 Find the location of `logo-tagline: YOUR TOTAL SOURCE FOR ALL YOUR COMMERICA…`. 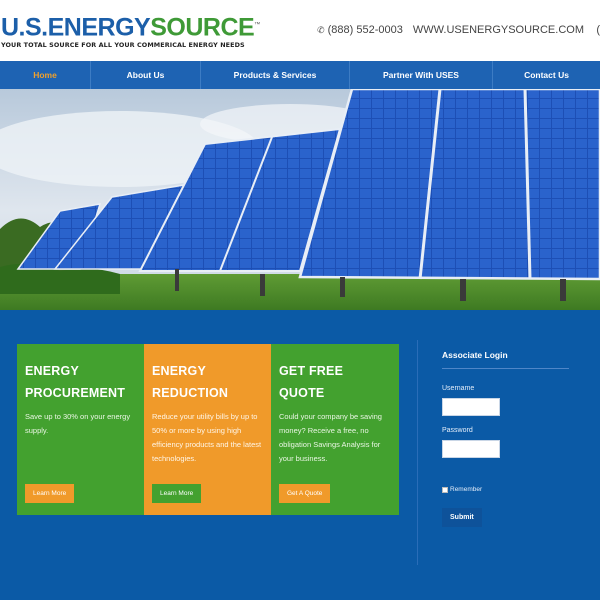

logo-tagline: YOUR TOTAL SOURCE FOR ALL YOUR COMMERICA… is located at coordinates (123, 45).